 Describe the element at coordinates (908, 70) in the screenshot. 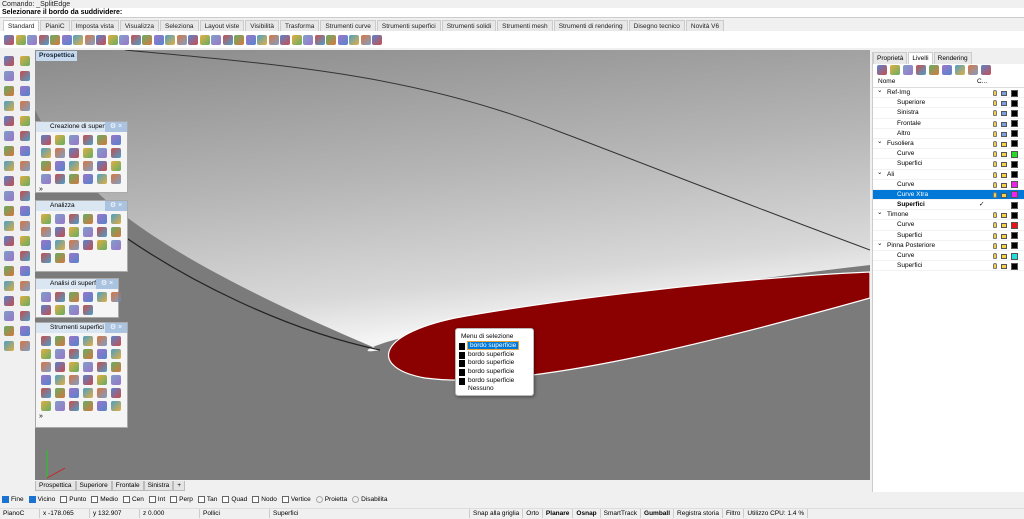

I see `delete-icon` at that location.